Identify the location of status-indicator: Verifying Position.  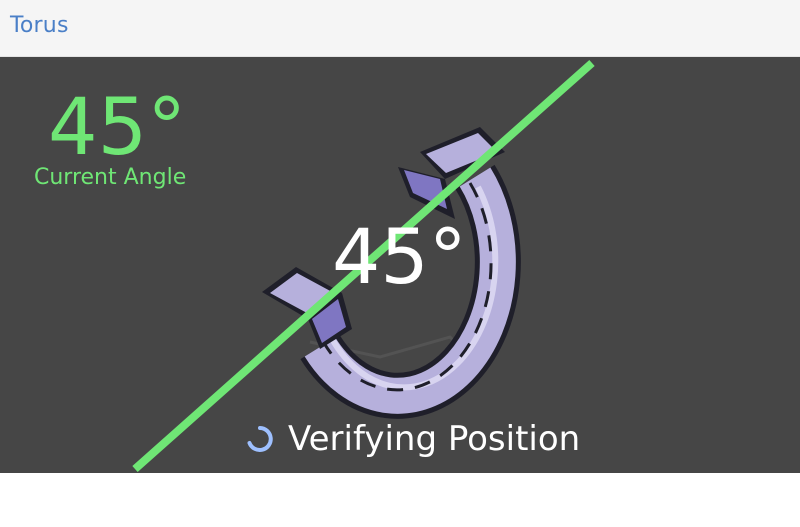
(413, 439).